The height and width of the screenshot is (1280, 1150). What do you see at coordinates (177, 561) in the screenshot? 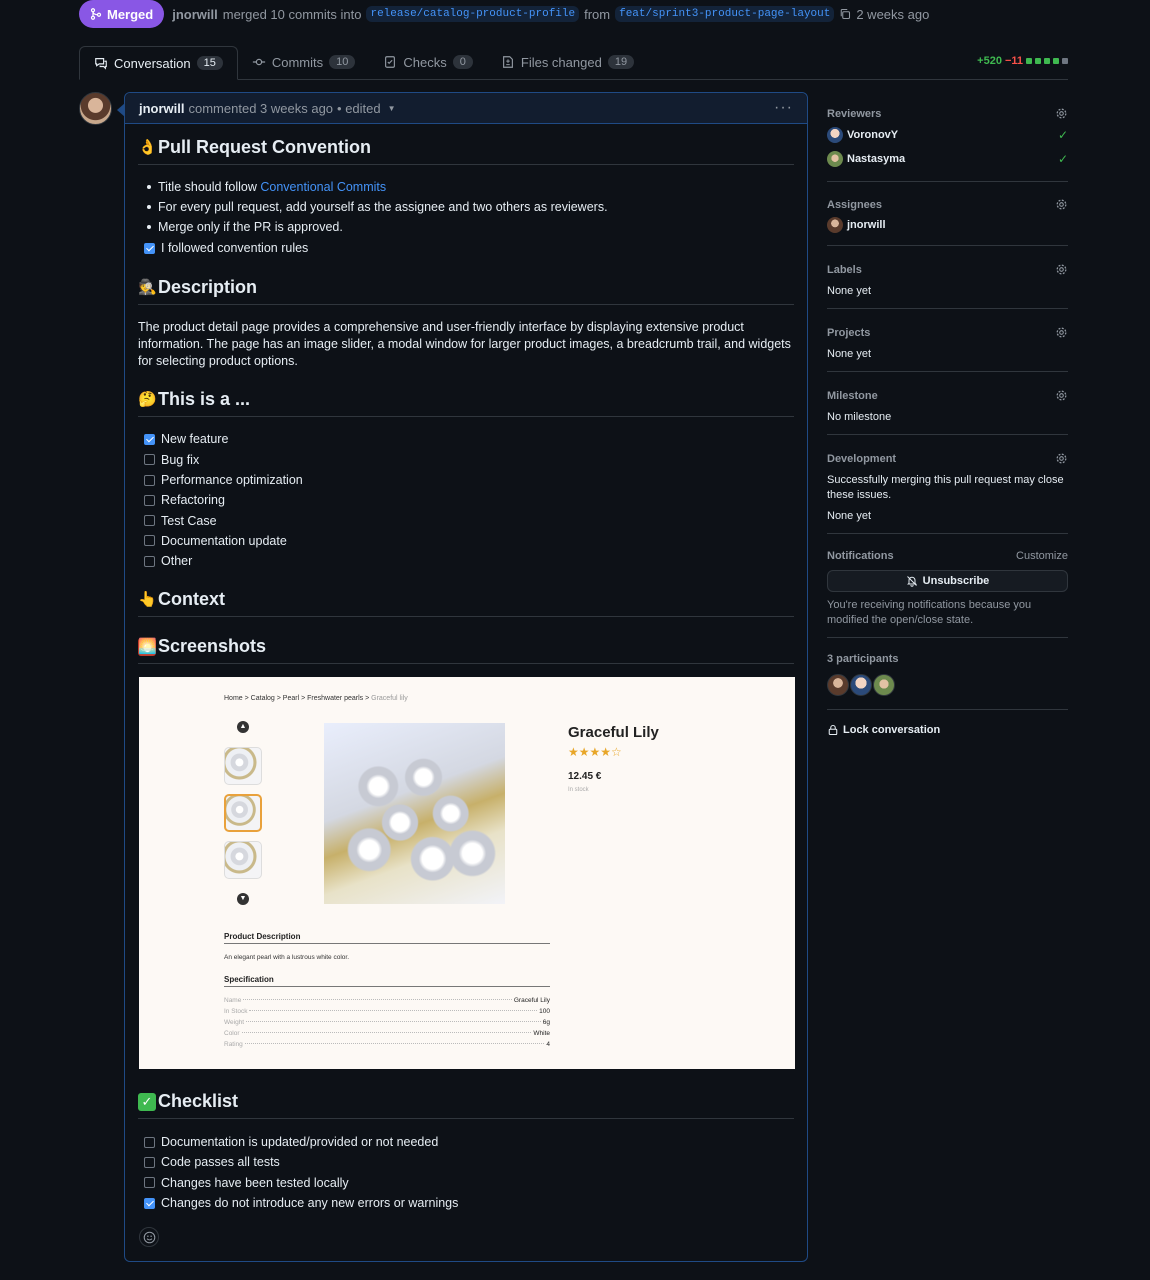
I see `task-label: Other` at bounding box center [177, 561].